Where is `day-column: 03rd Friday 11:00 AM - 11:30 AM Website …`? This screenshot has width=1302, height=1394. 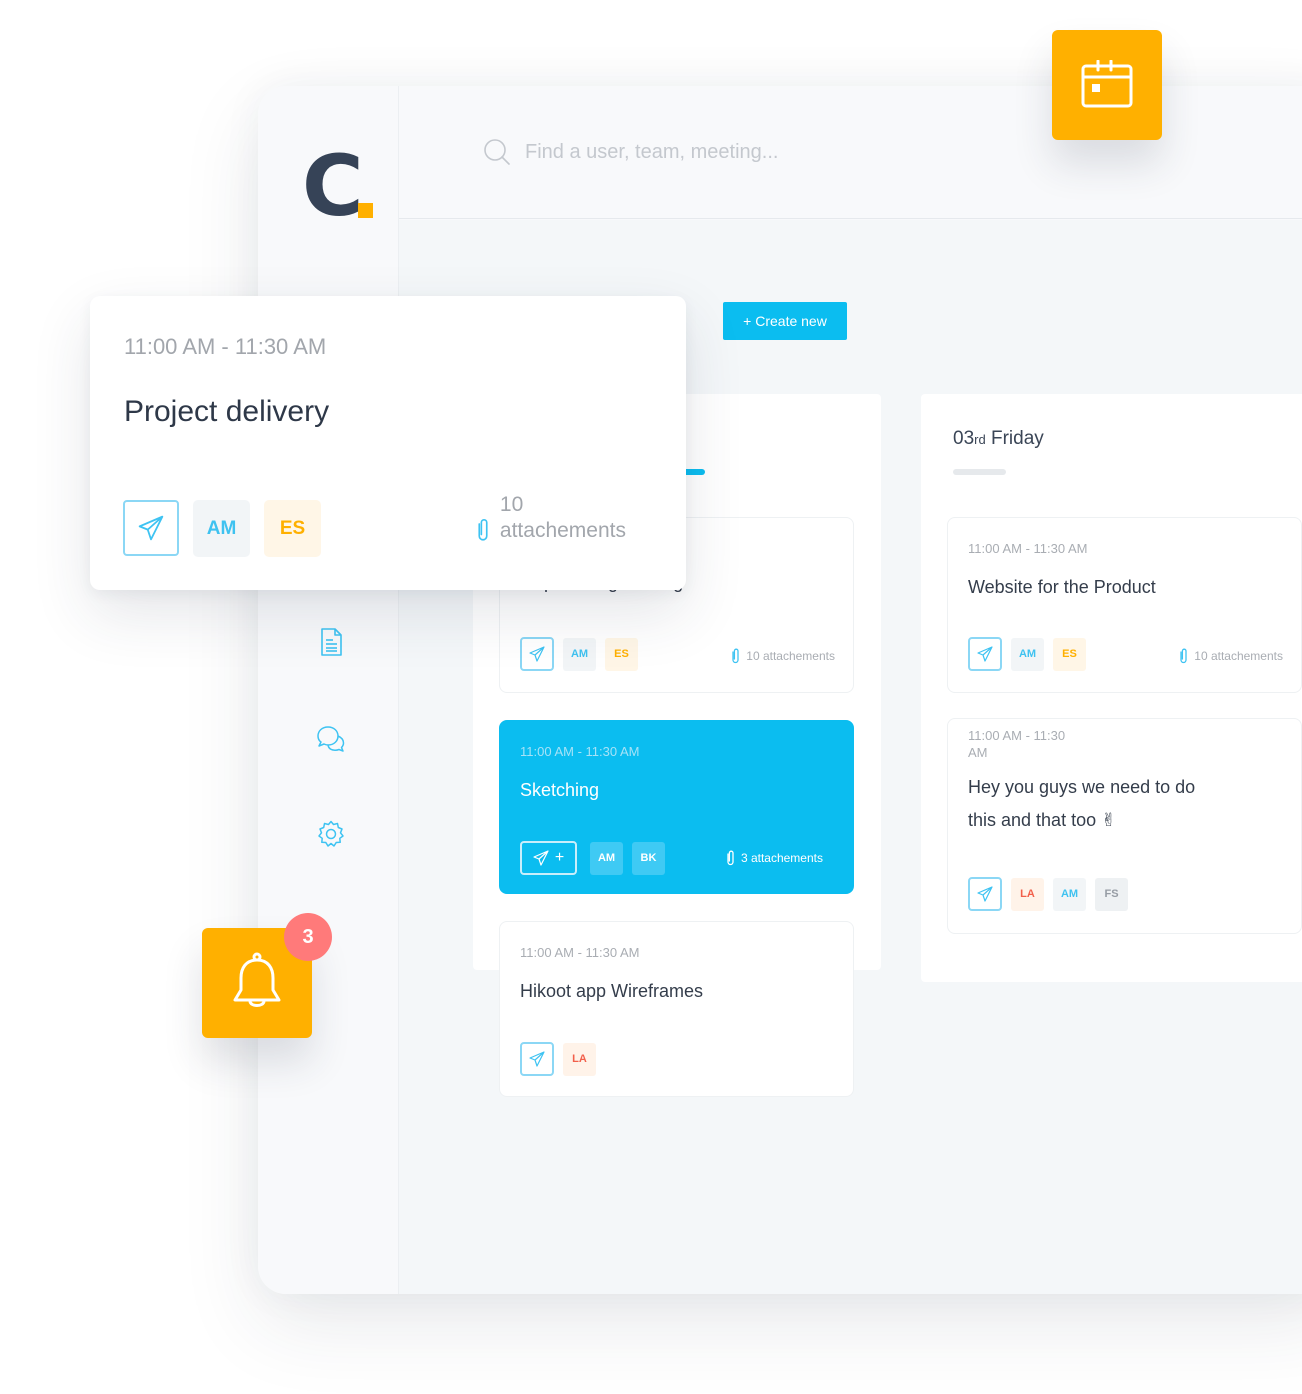
day-column: 03rd Friday 11:00 AM - 11:30 AM Website … is located at coordinates (1111, 688).